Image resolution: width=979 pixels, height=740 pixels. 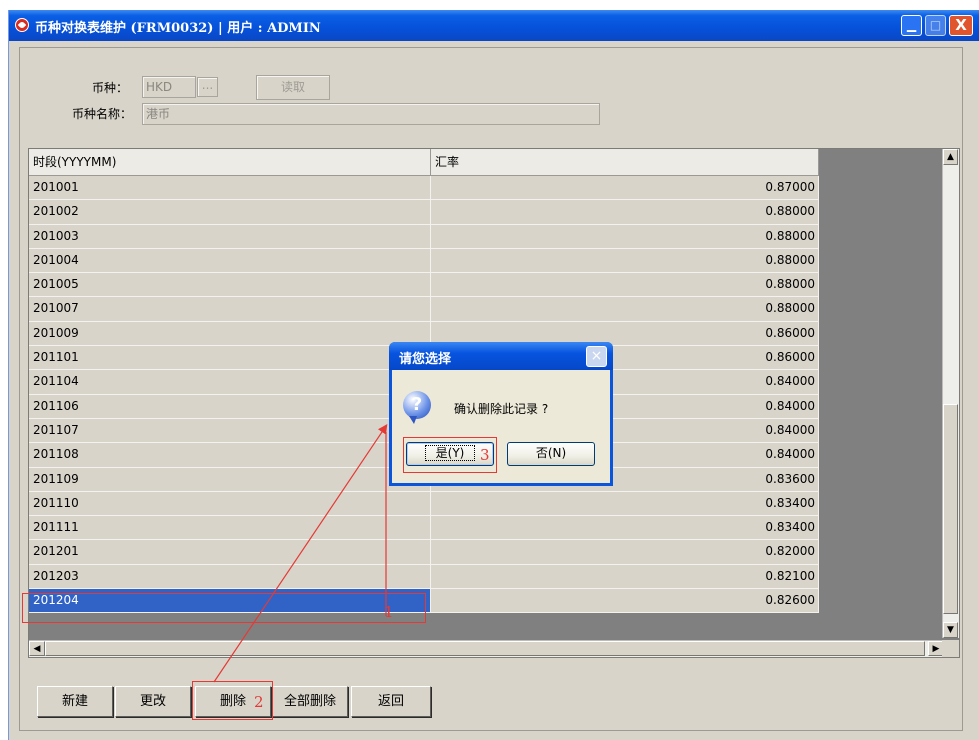 I want to click on annotation-step-3: 3, so click(x=485, y=455).